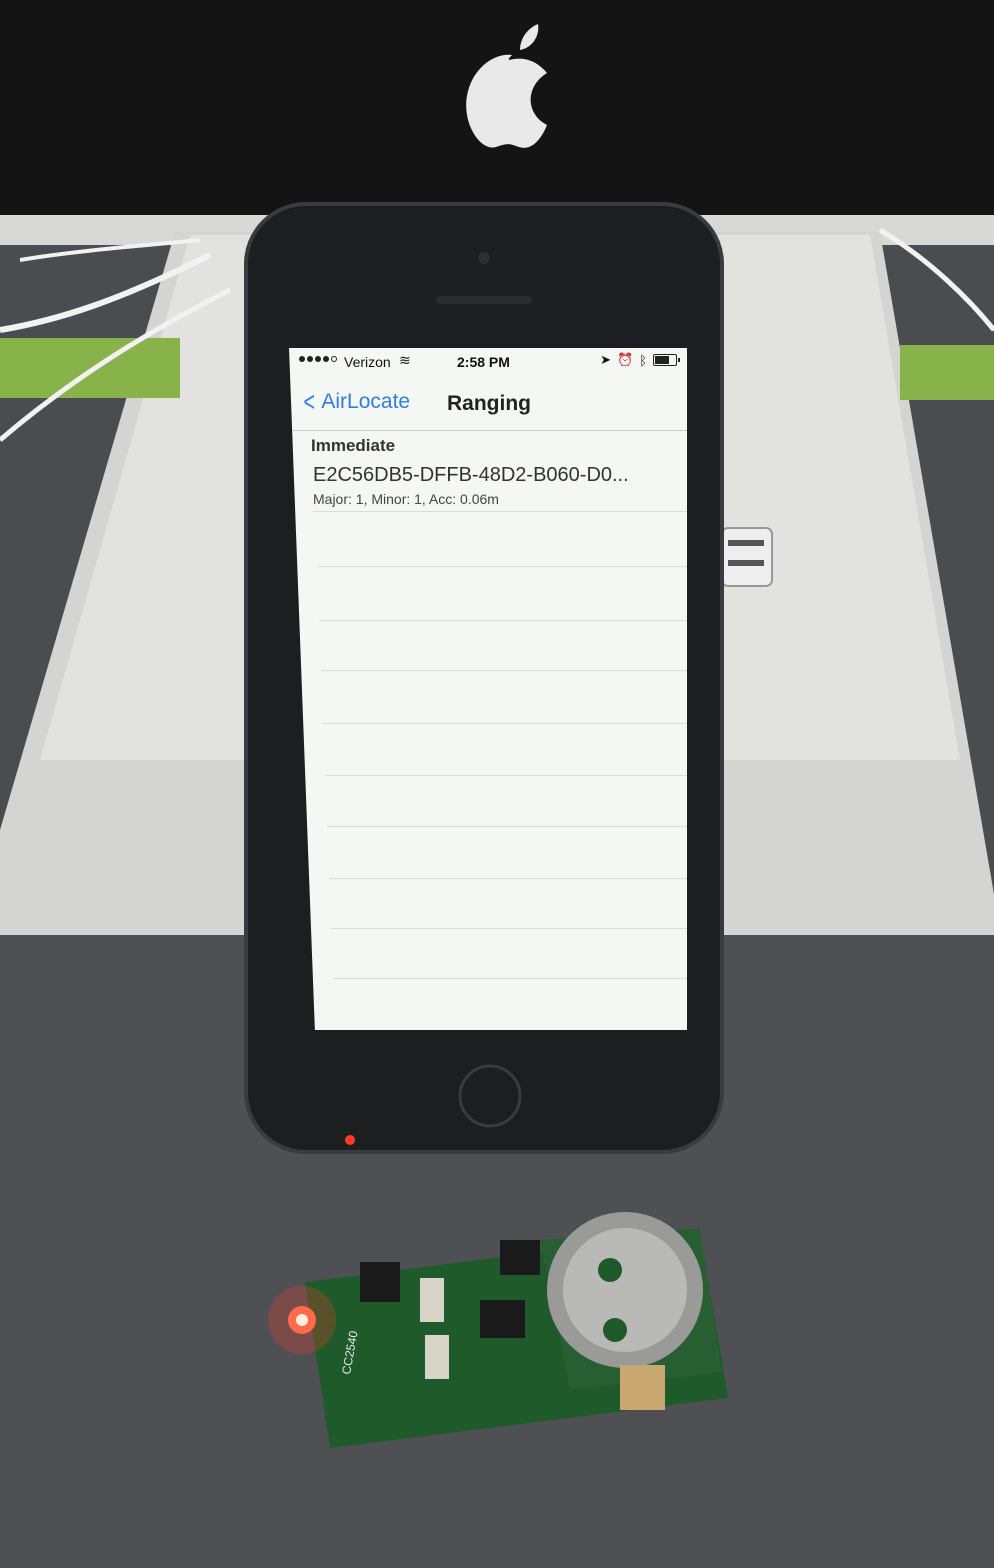 The width and height of the screenshot is (994, 1568). Describe the element at coordinates (353, 445) in the screenshot. I see `section-header: Immediate` at that location.